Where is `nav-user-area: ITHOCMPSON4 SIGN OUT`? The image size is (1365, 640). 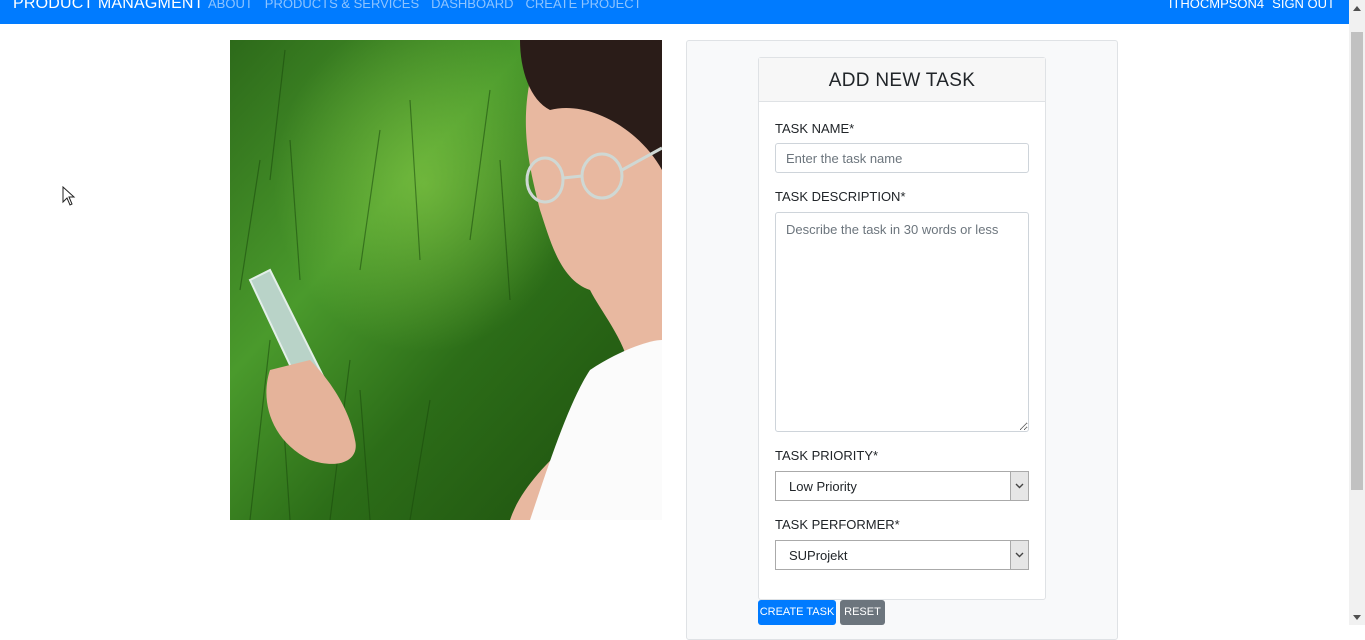
nav-user-area: ITHOCMPSON4 SIGN OUT is located at coordinates (1252, 5).